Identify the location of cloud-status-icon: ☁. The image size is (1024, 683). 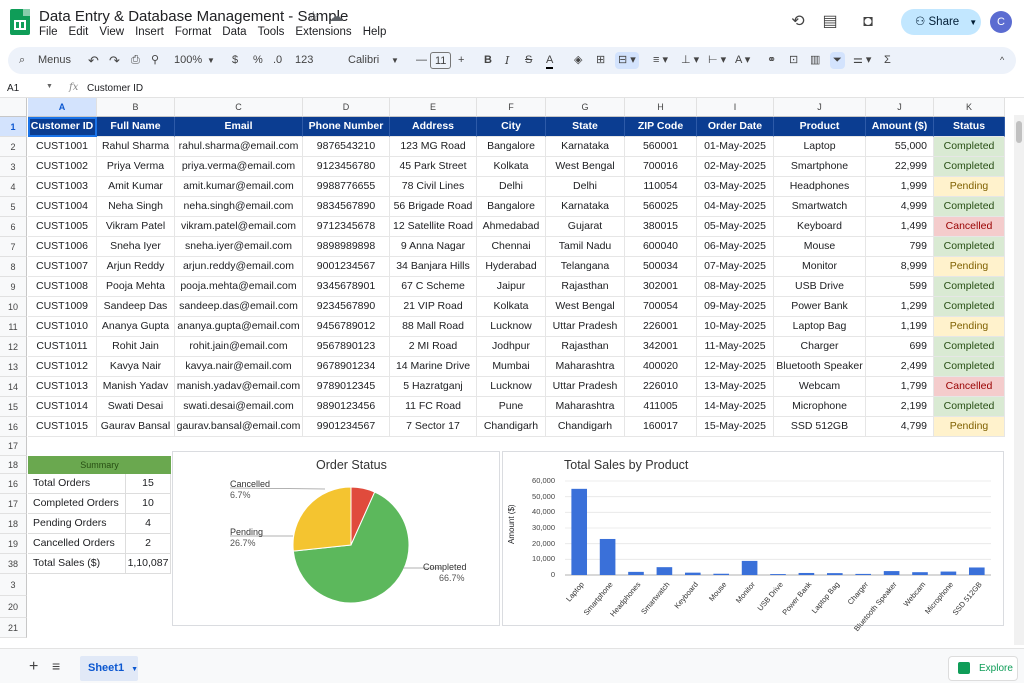
(336, 16).